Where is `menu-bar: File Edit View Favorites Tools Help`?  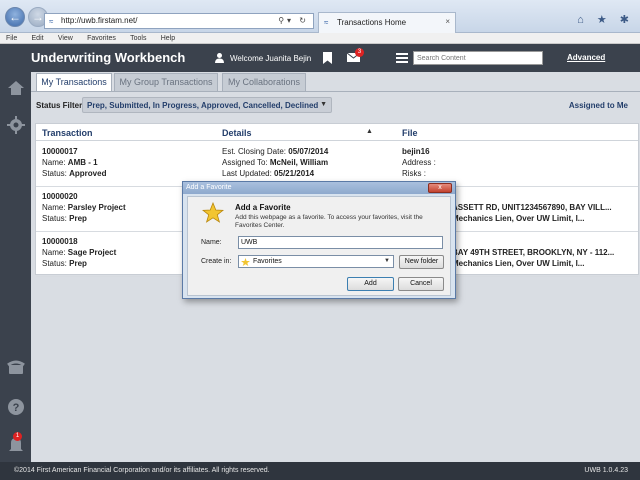
menu-bar: File Edit View Favorites Tools Help is located at coordinates (320, 38).